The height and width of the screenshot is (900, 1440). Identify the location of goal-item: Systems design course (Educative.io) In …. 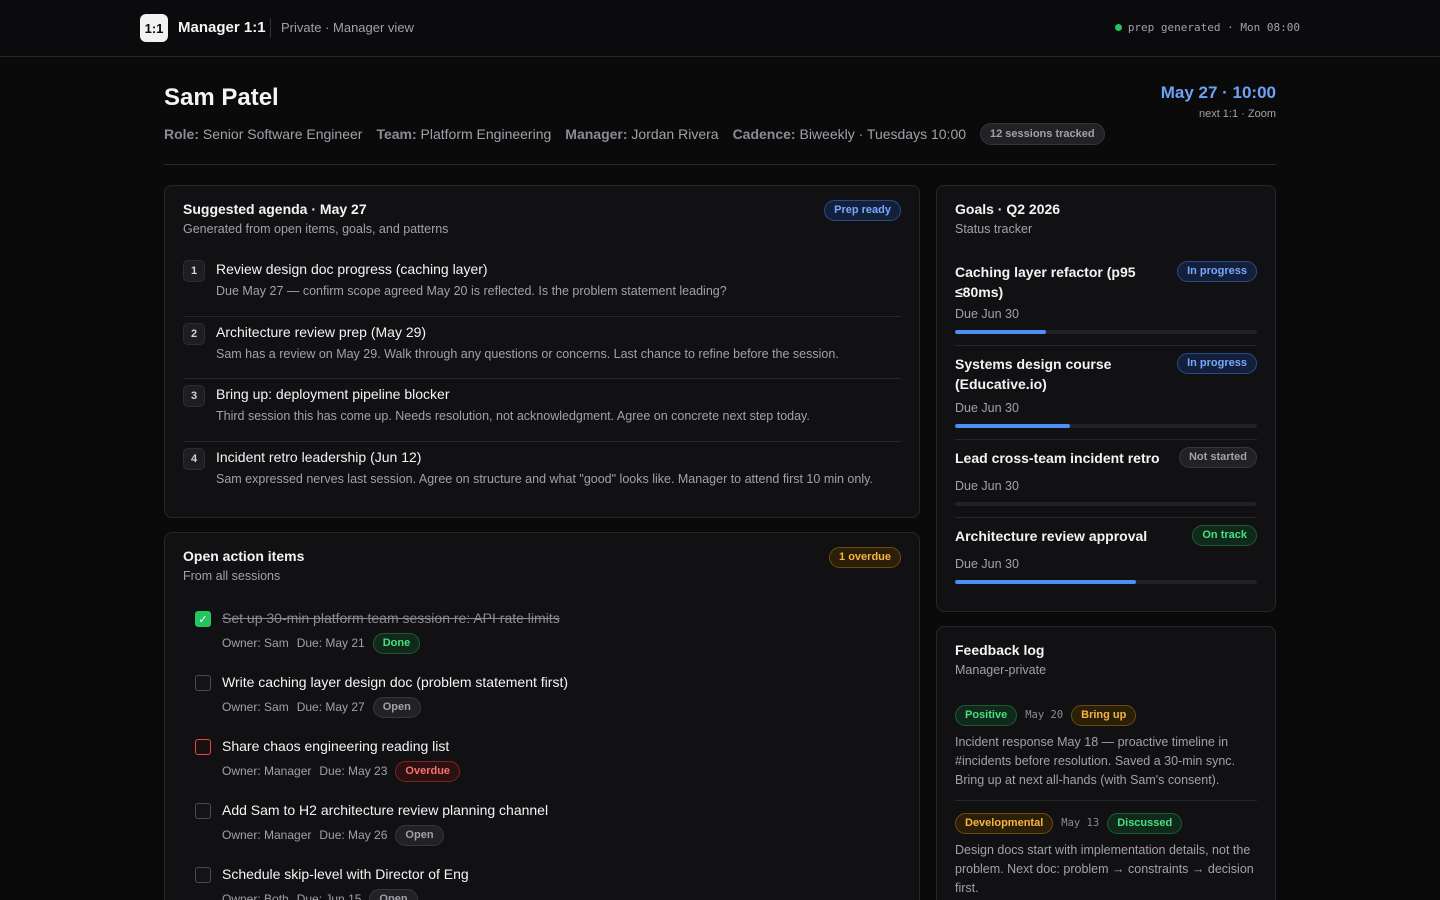
(1106, 393).